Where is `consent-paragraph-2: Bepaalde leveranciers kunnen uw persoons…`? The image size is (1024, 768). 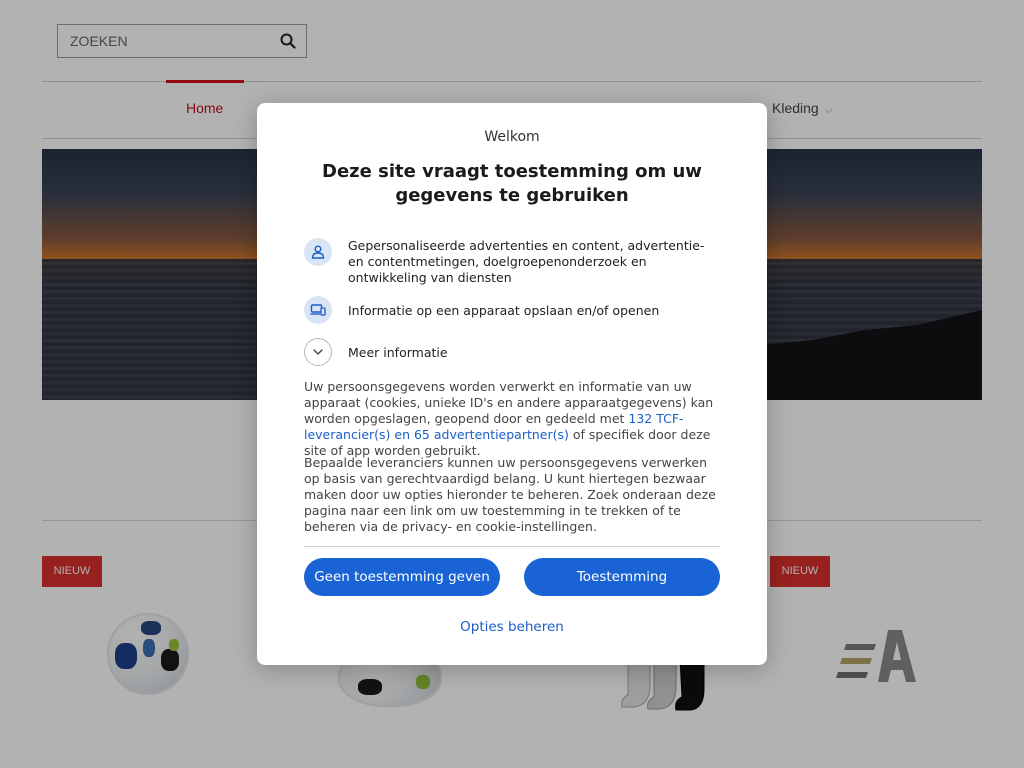
consent-paragraph-2: Bepaalde leveranciers kunnen uw persoons… is located at coordinates (510, 494).